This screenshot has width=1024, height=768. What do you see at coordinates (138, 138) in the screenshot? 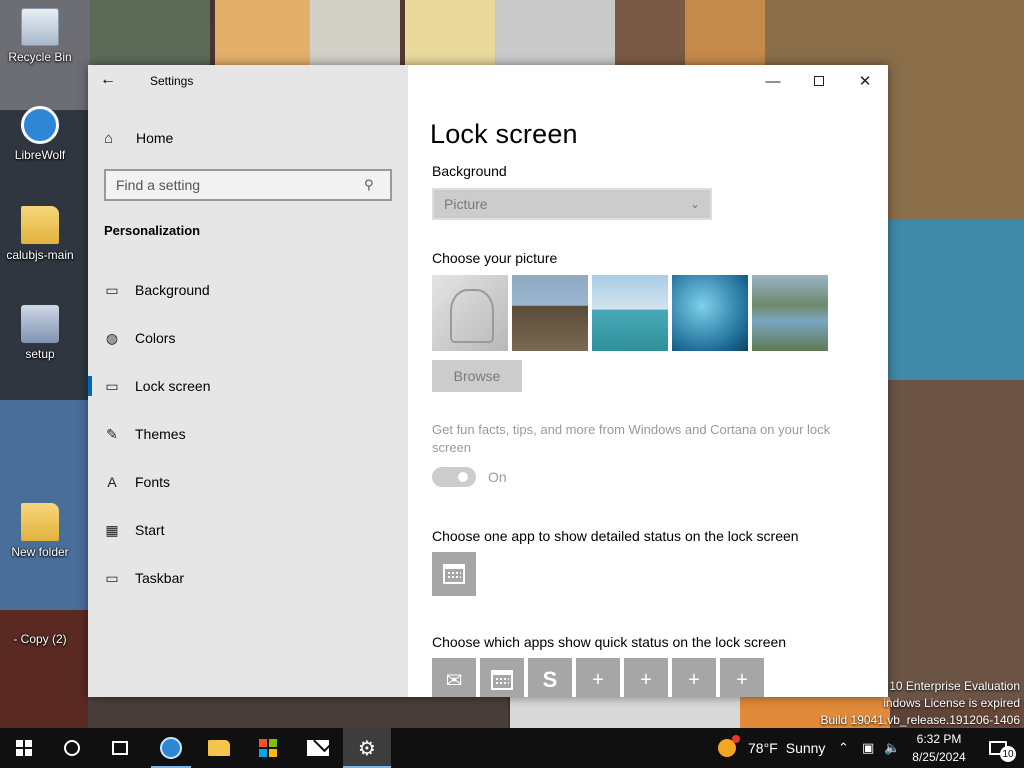
I see `sidebar-home: ⌂ Home` at bounding box center [138, 138].